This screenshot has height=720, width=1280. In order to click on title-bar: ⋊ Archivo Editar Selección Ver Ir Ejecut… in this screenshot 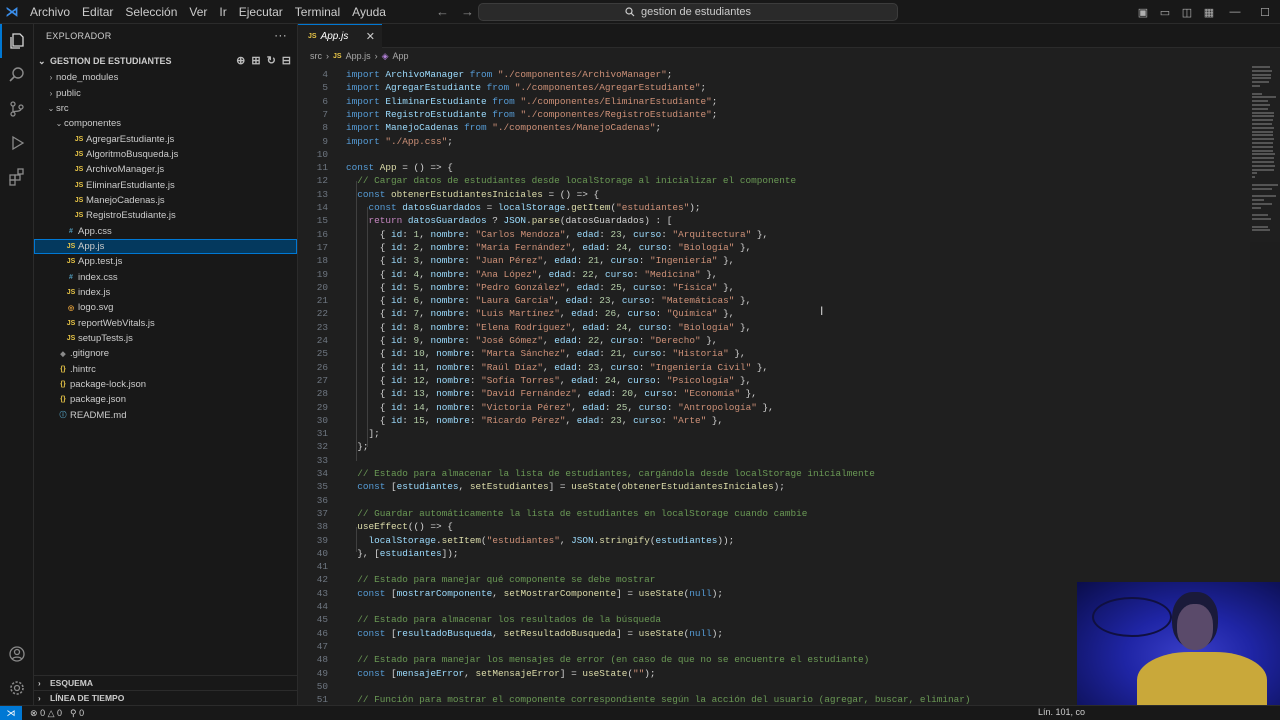, I will do `click(640, 12)`.